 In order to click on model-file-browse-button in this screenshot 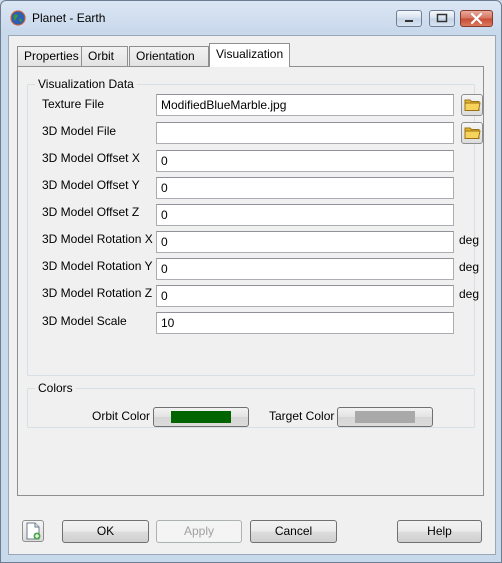, I will do `click(472, 133)`.